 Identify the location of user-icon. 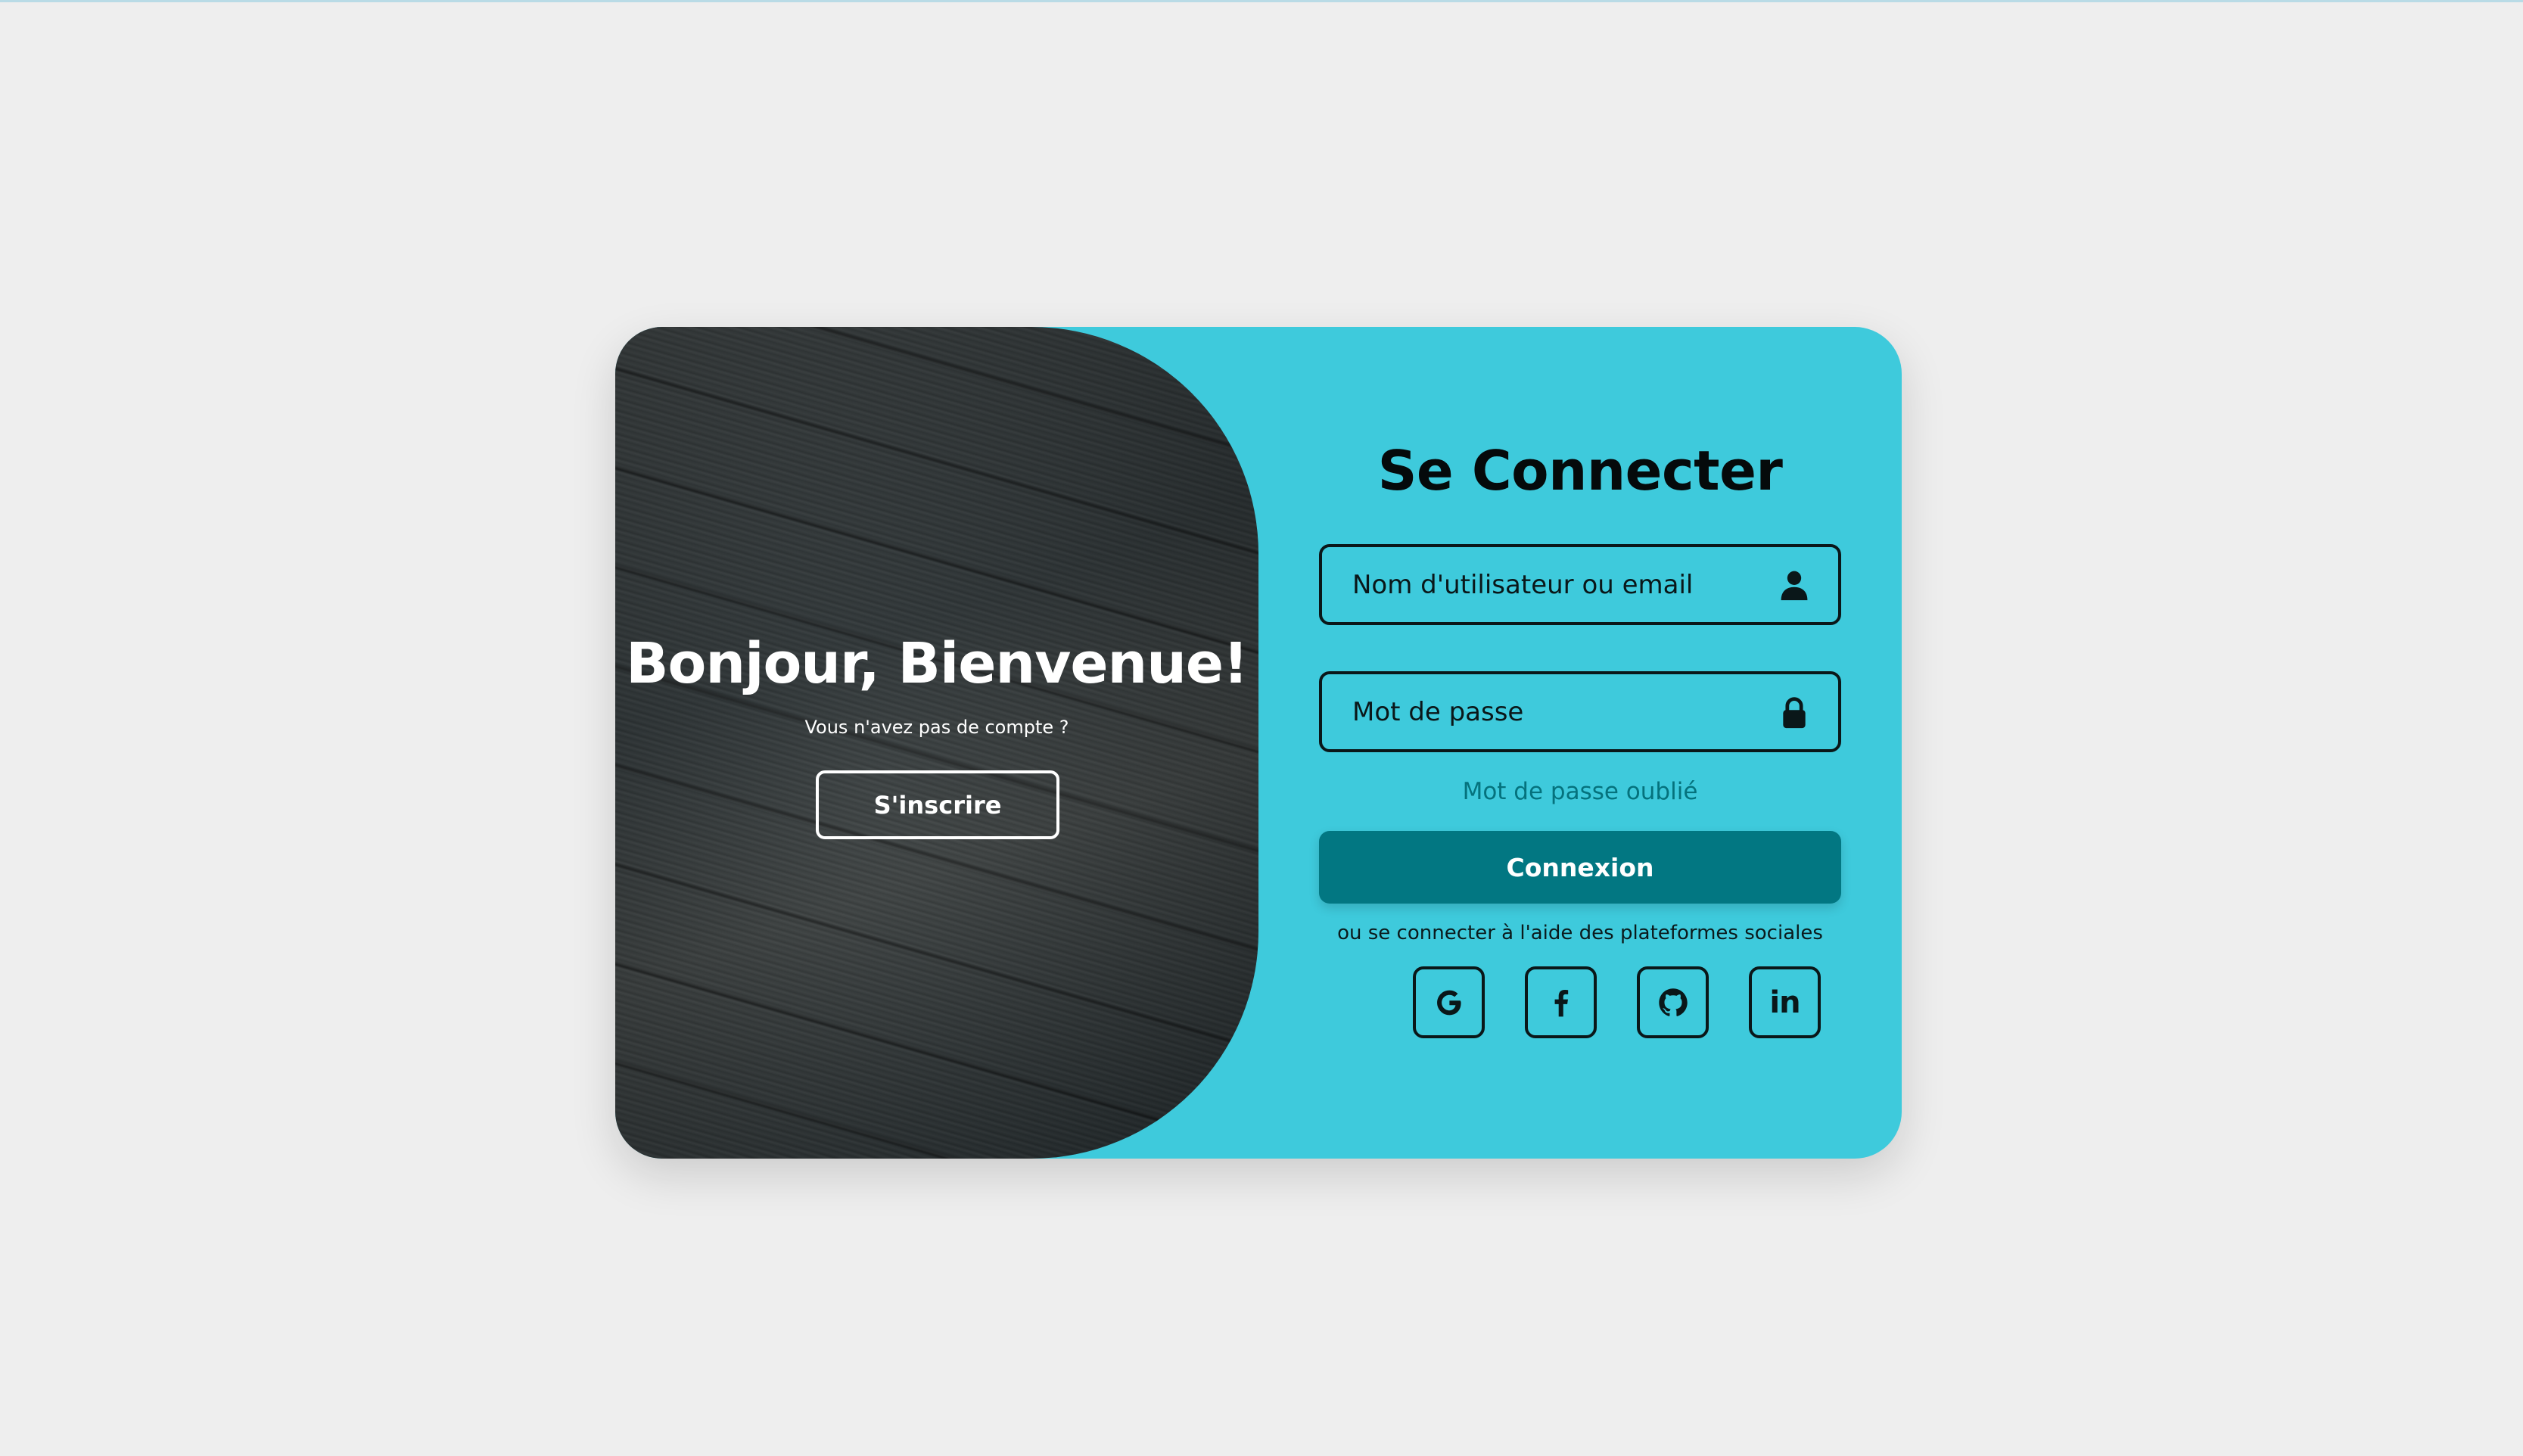
(1794, 585).